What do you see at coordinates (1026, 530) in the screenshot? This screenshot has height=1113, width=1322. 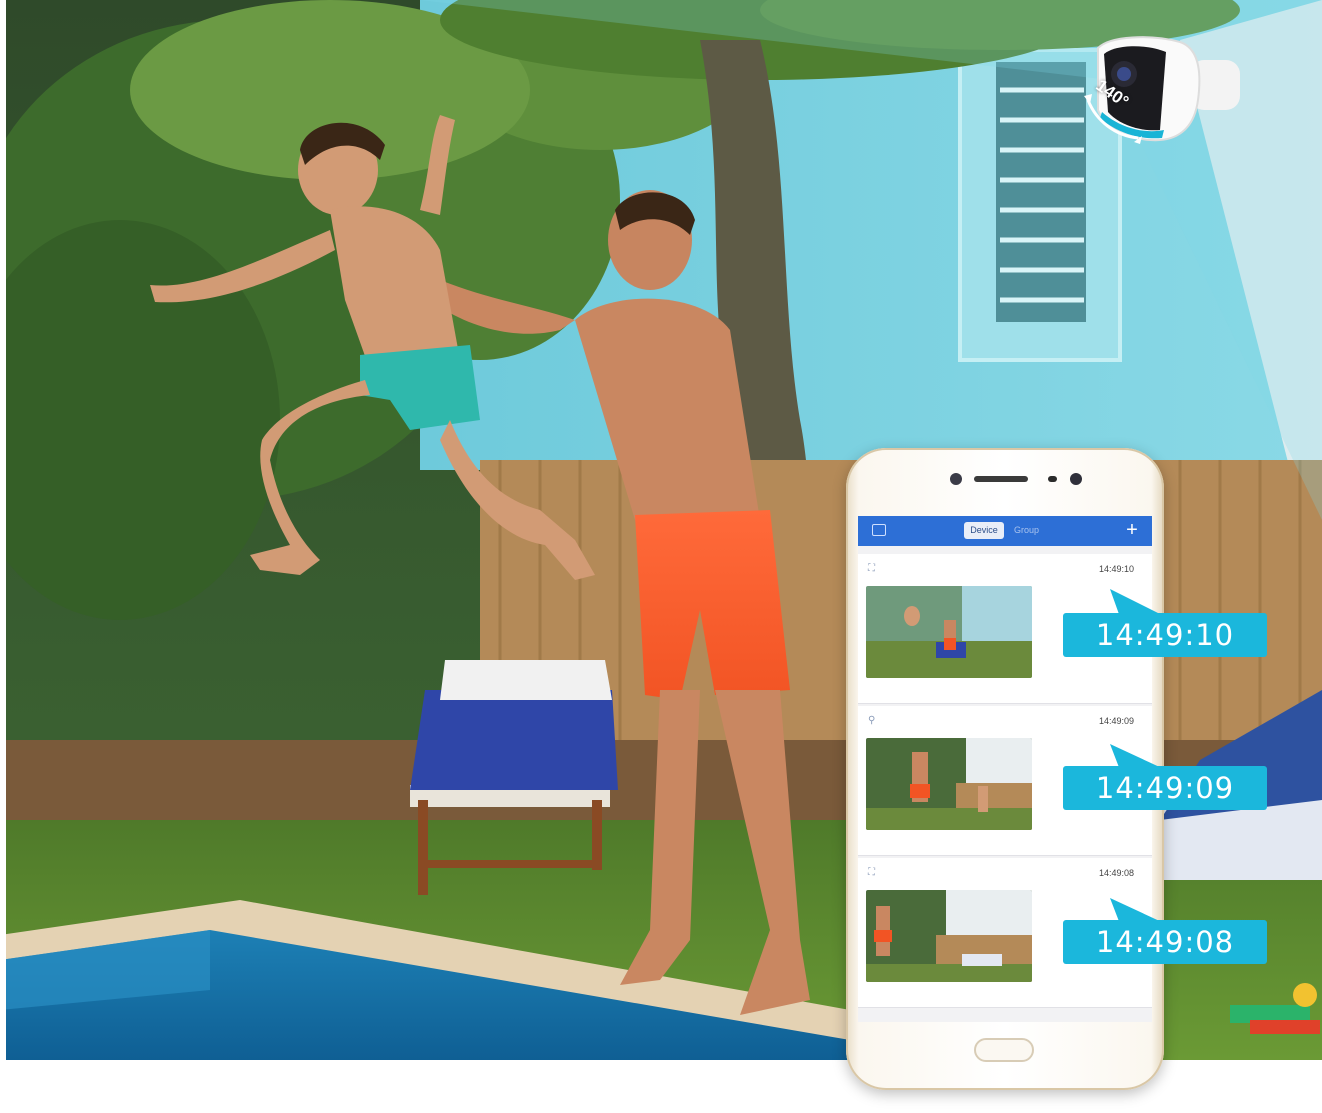 I see `tab-group: Group` at bounding box center [1026, 530].